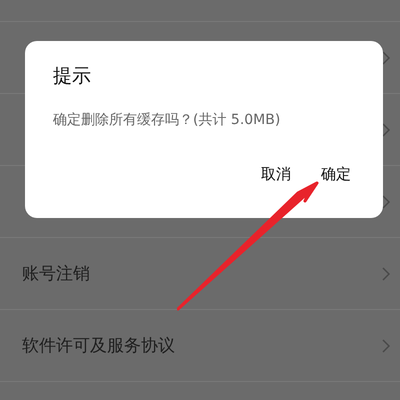 This screenshot has height=400, width=400. What do you see at coordinates (72, 76) in the screenshot?
I see `dialog-title: 提示` at bounding box center [72, 76].